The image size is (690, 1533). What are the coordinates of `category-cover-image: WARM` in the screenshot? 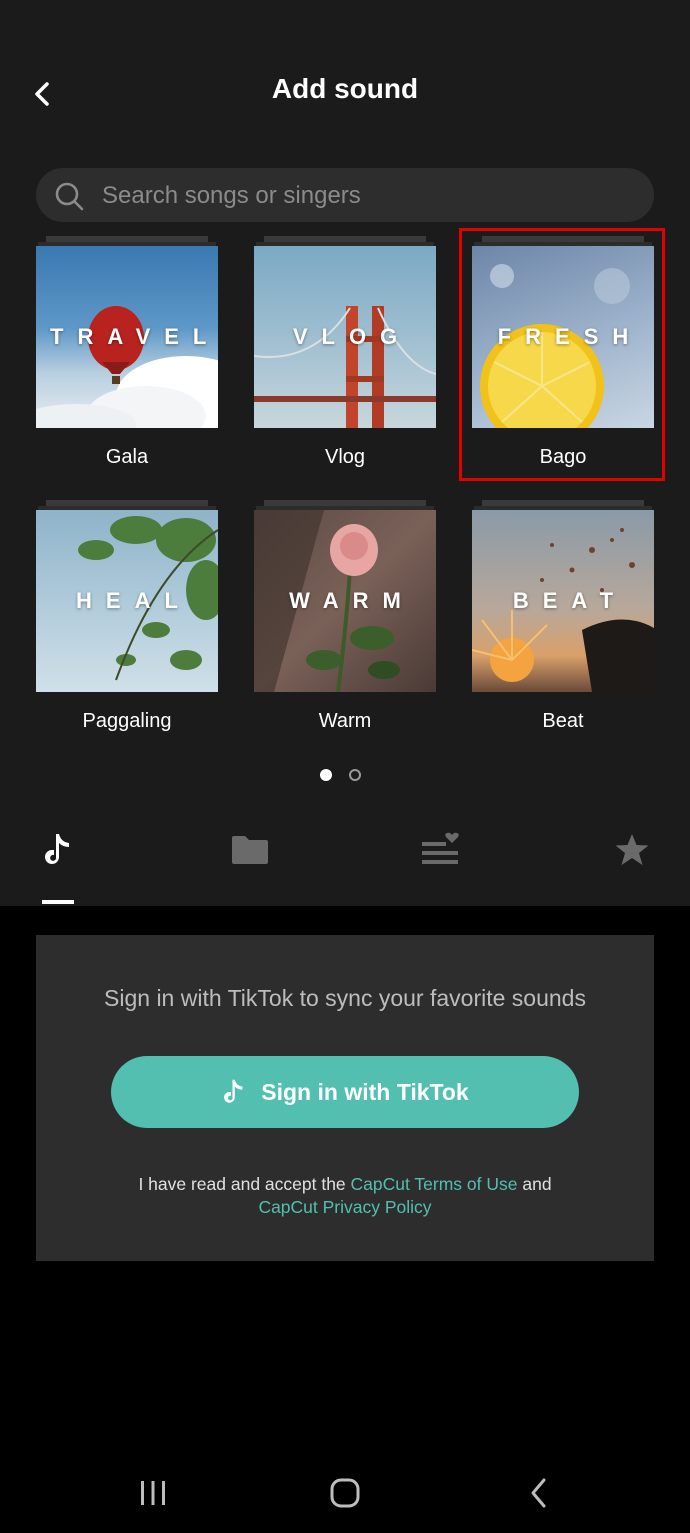 It's located at (345, 601).